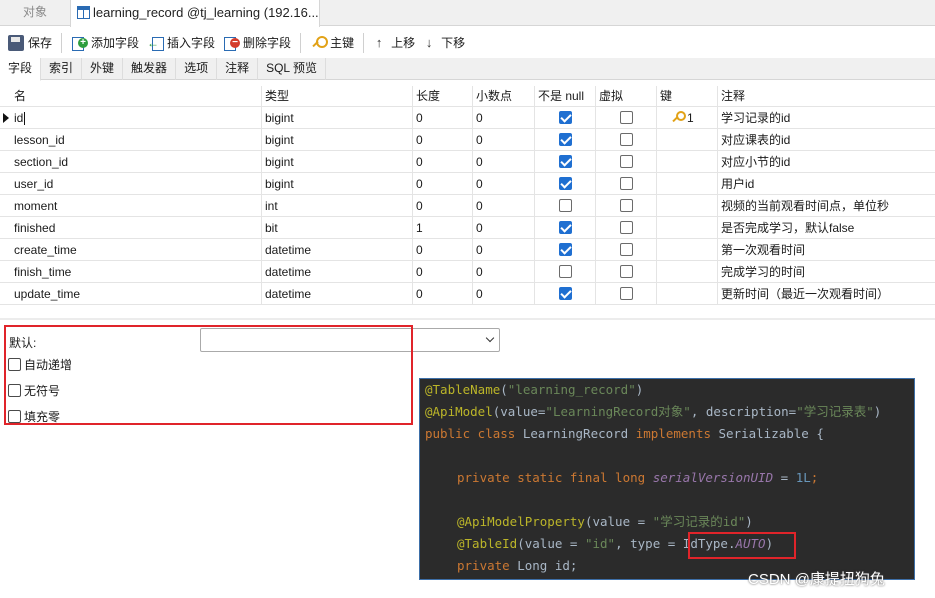 The height and width of the screenshot is (598, 935). Describe the element at coordinates (337, 228) in the screenshot. I see `field-type-cell: bit` at that location.